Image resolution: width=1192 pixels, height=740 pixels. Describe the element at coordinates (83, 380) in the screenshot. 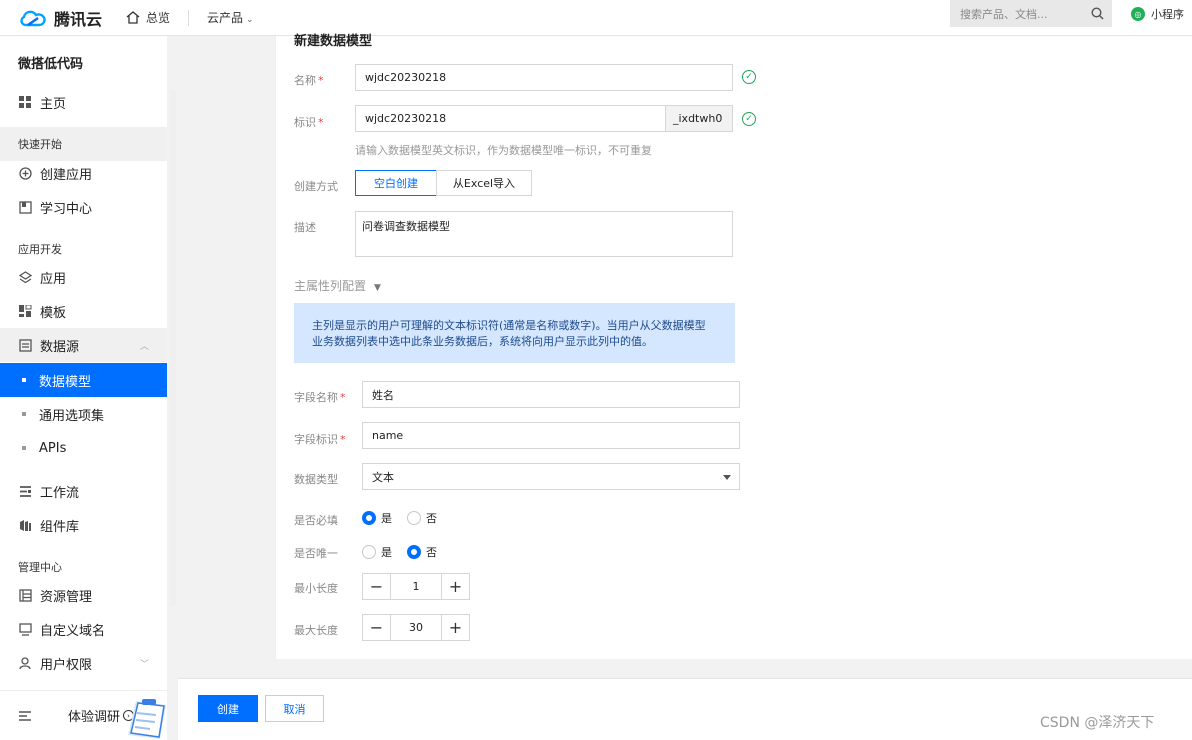

I see `sidebar-item-data-model: 数据模型` at that location.